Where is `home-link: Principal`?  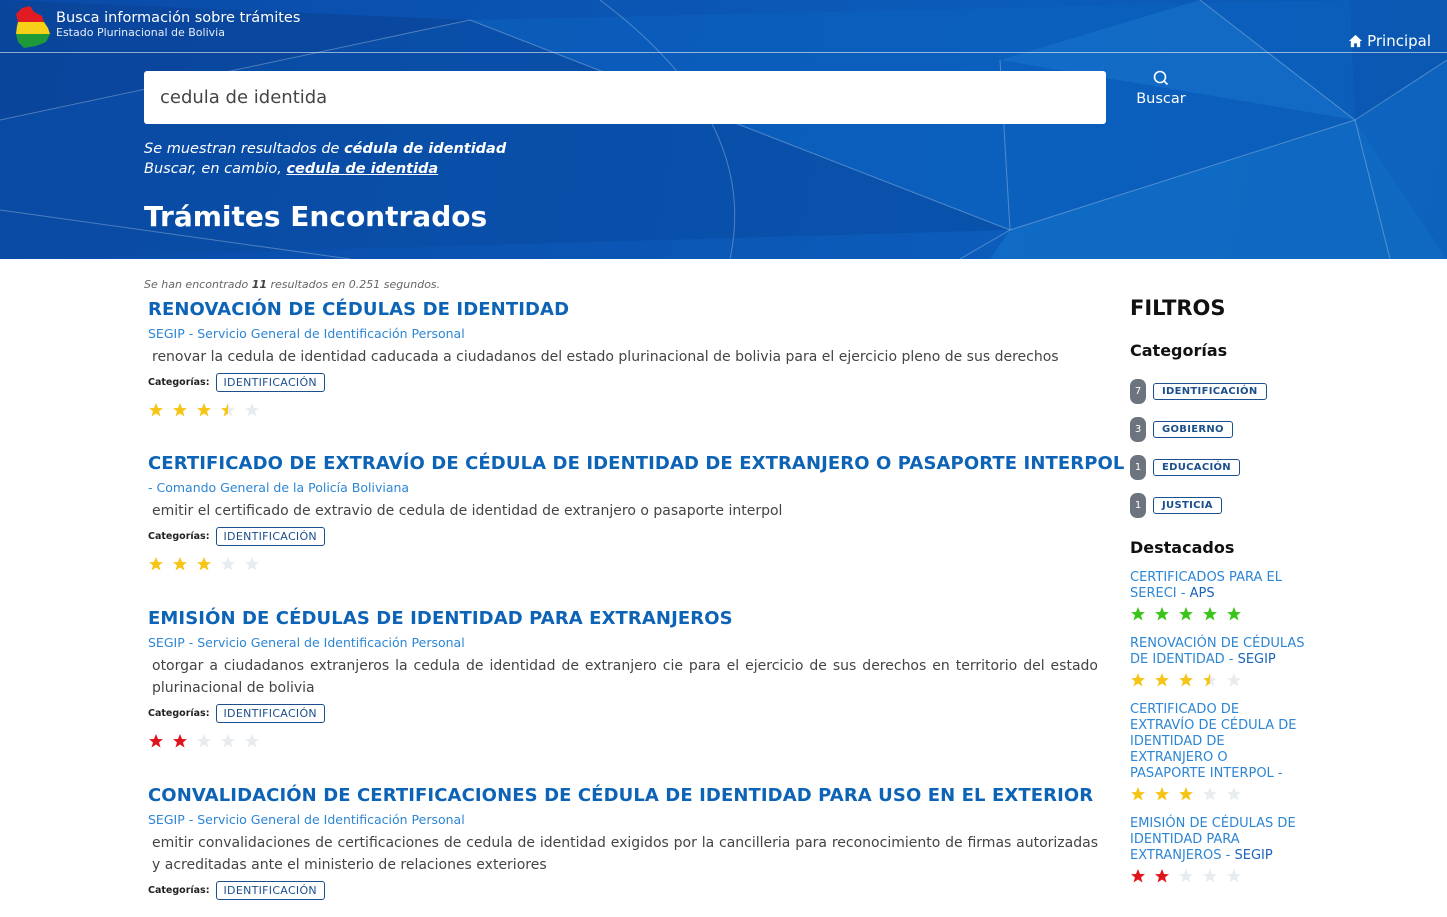 home-link: Principal is located at coordinates (1389, 41).